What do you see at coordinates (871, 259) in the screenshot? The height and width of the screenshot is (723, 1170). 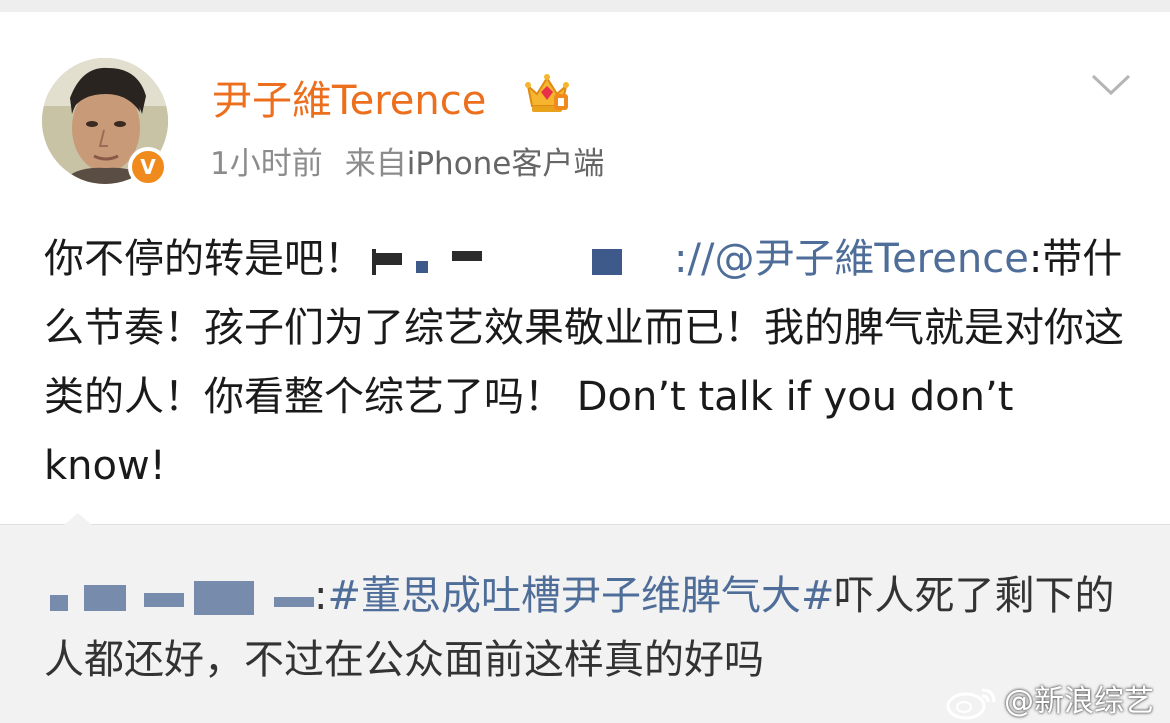 I see `mention-link: @尹子維Terence` at bounding box center [871, 259].